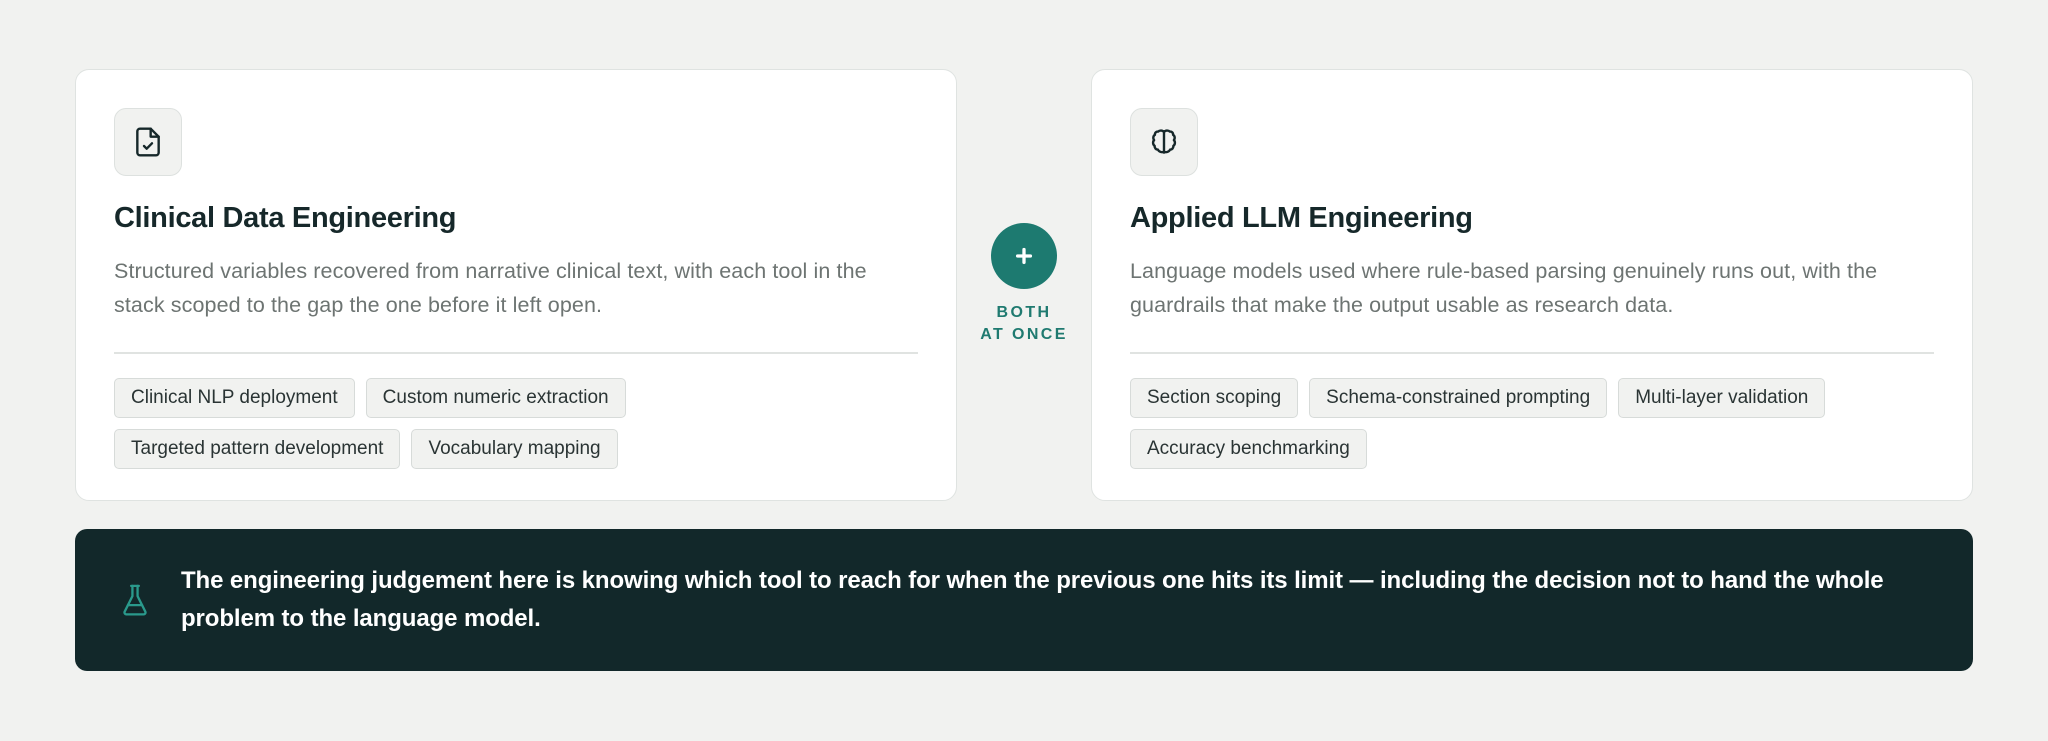 This screenshot has width=2048, height=741. What do you see at coordinates (1301, 218) in the screenshot?
I see `card-title: Applied LLM Engineering` at bounding box center [1301, 218].